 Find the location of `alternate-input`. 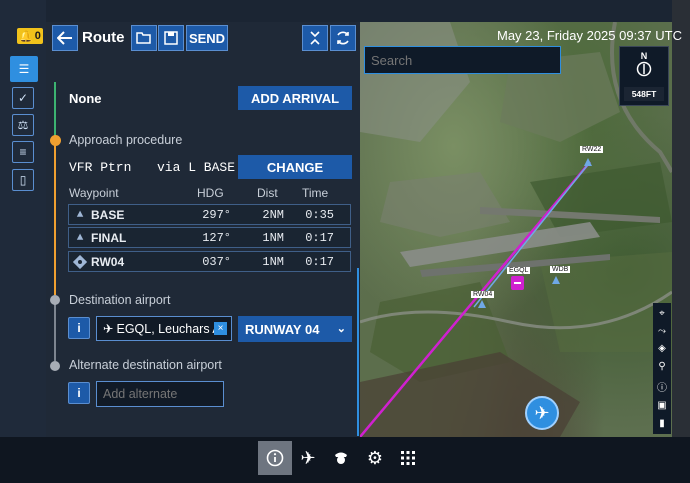

alternate-input is located at coordinates (160, 394).